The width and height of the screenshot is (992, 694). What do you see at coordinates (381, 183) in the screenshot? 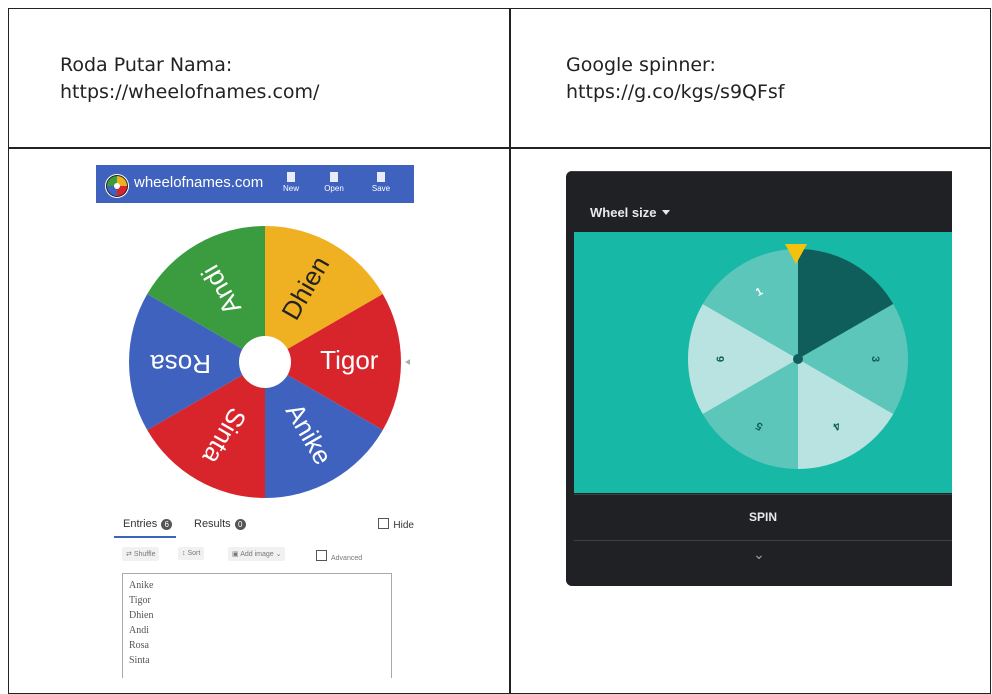
I see `save-button: Save` at bounding box center [381, 183].